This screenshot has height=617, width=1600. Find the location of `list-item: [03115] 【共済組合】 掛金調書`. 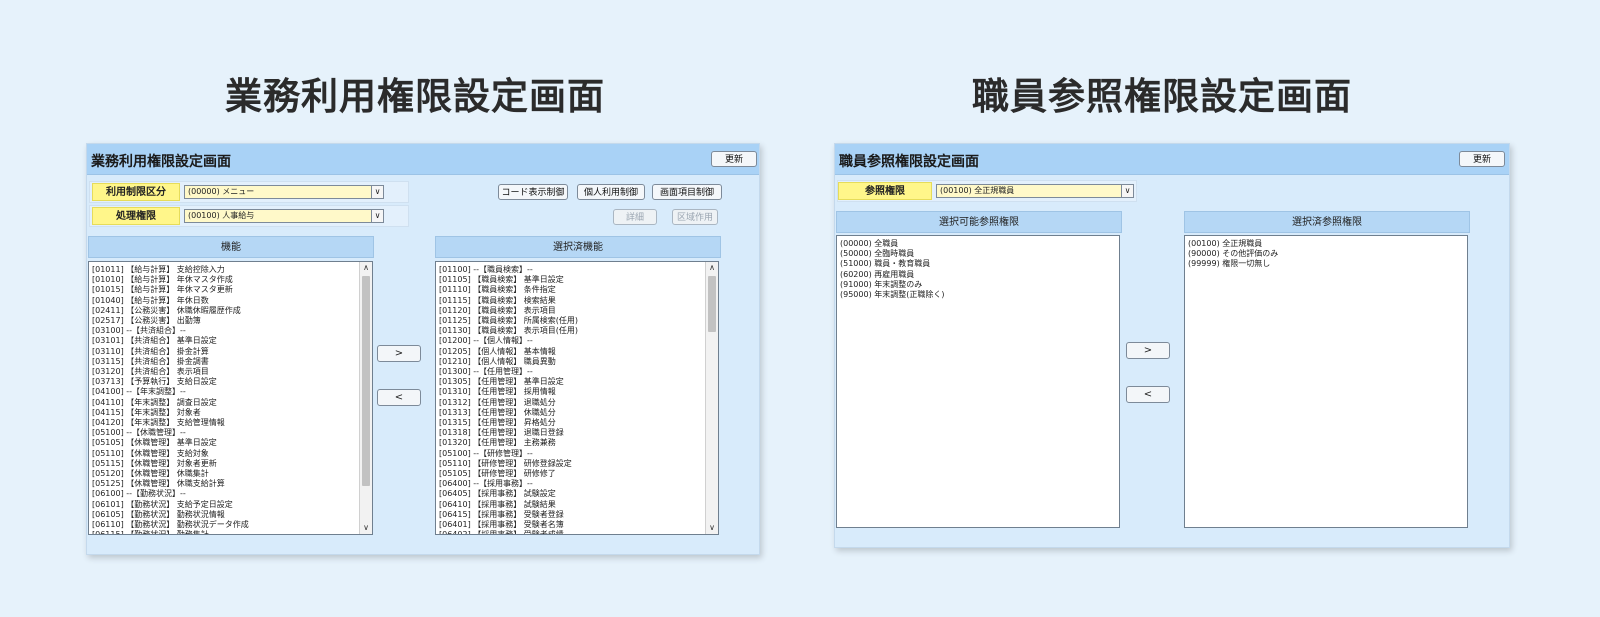

list-item: [03115] 【共済組合】 掛金調書 is located at coordinates (225, 362).